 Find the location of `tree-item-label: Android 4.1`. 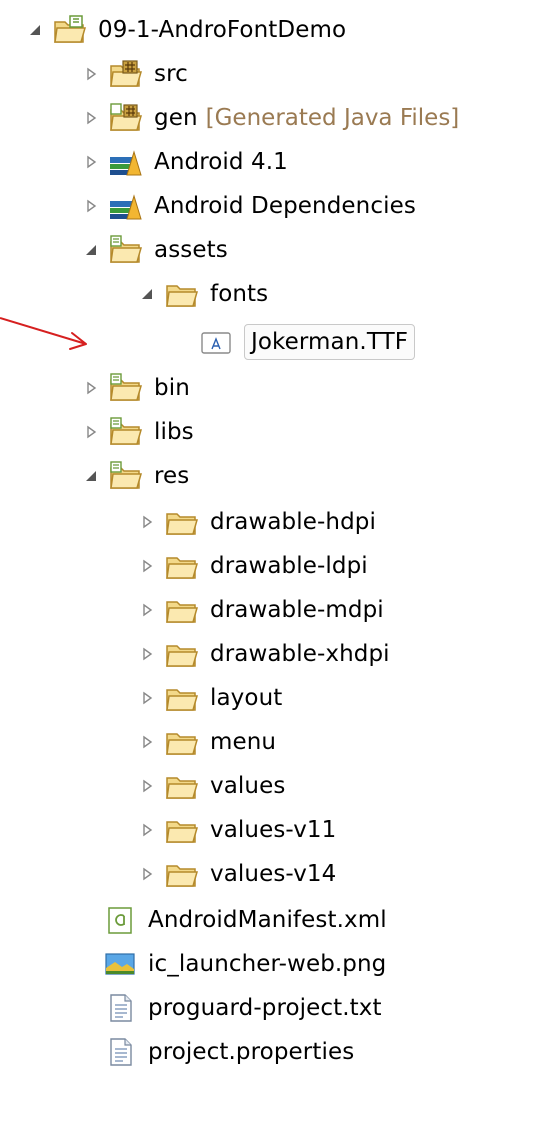

tree-item-label: Android 4.1 is located at coordinates (221, 162).